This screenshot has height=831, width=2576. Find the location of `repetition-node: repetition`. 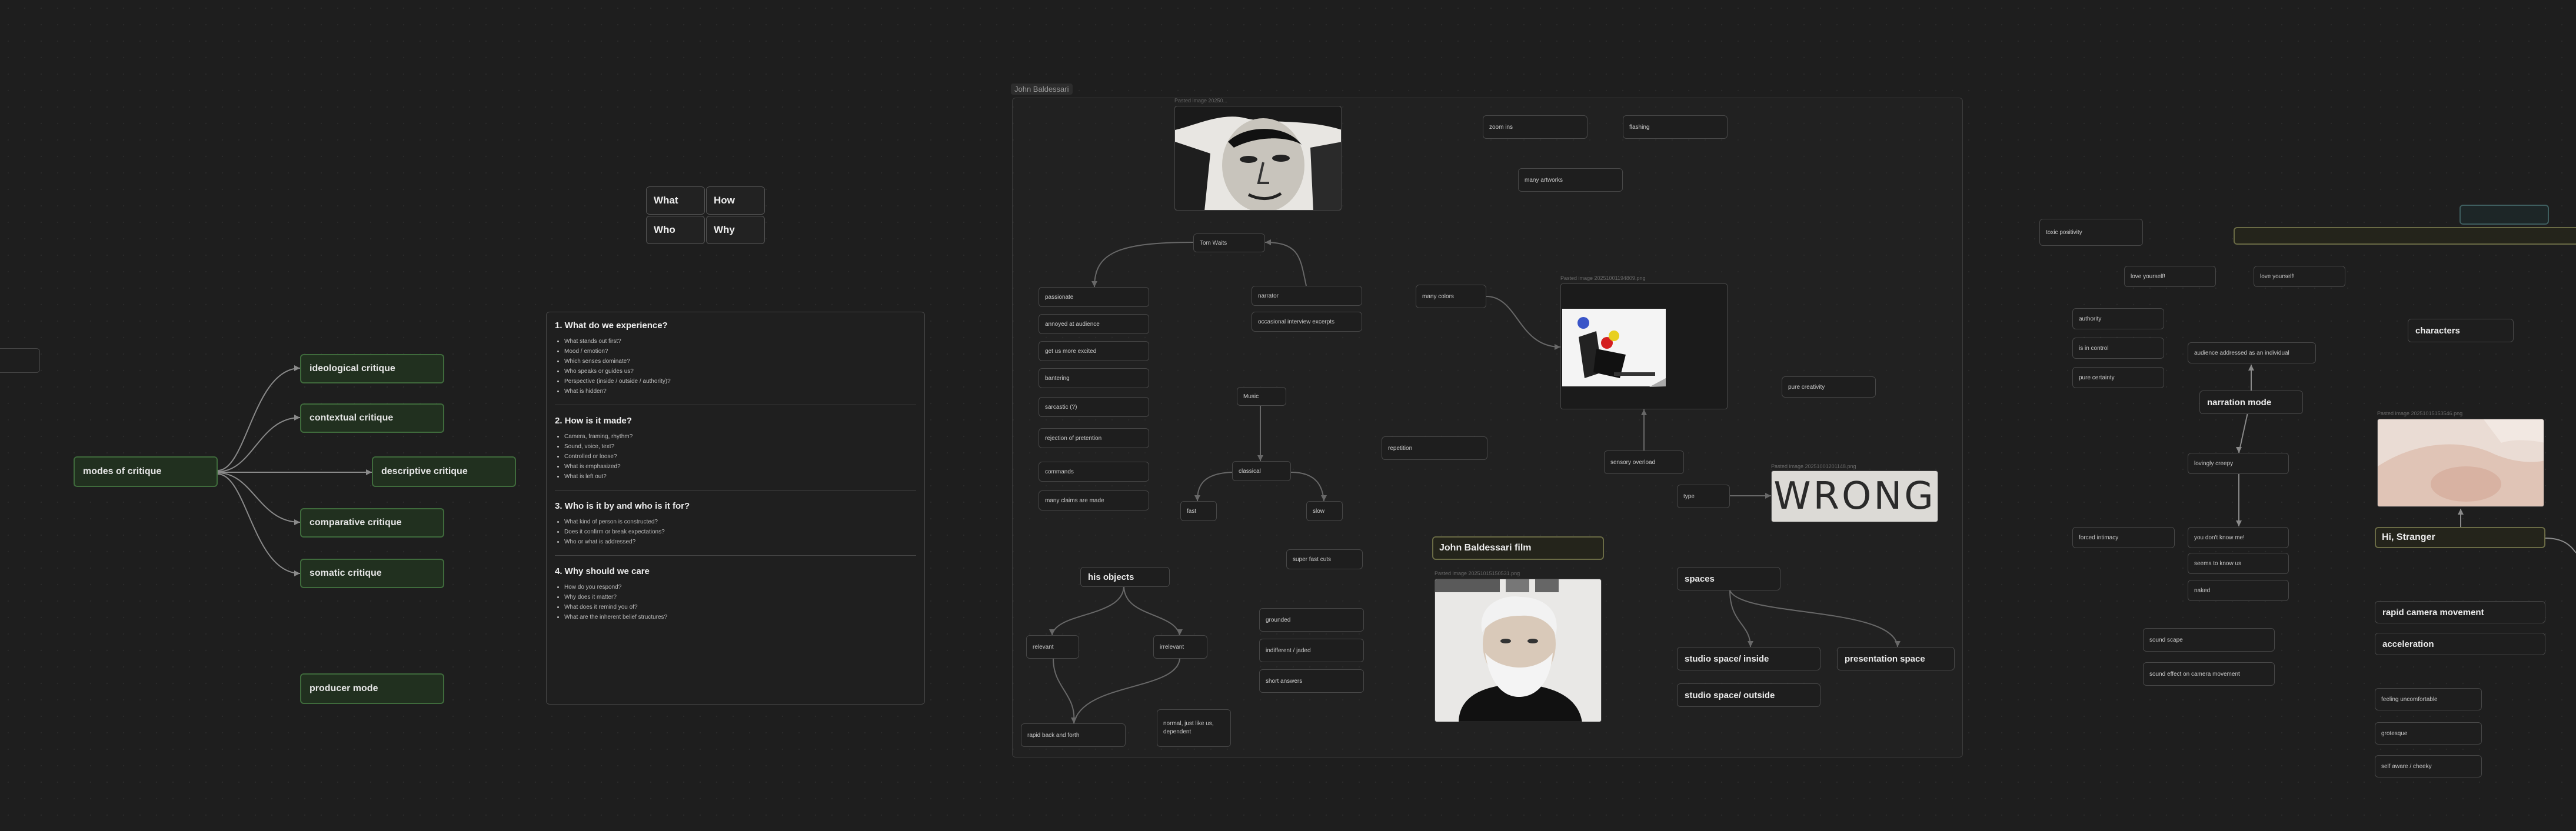

repetition-node: repetition is located at coordinates (1434, 448).